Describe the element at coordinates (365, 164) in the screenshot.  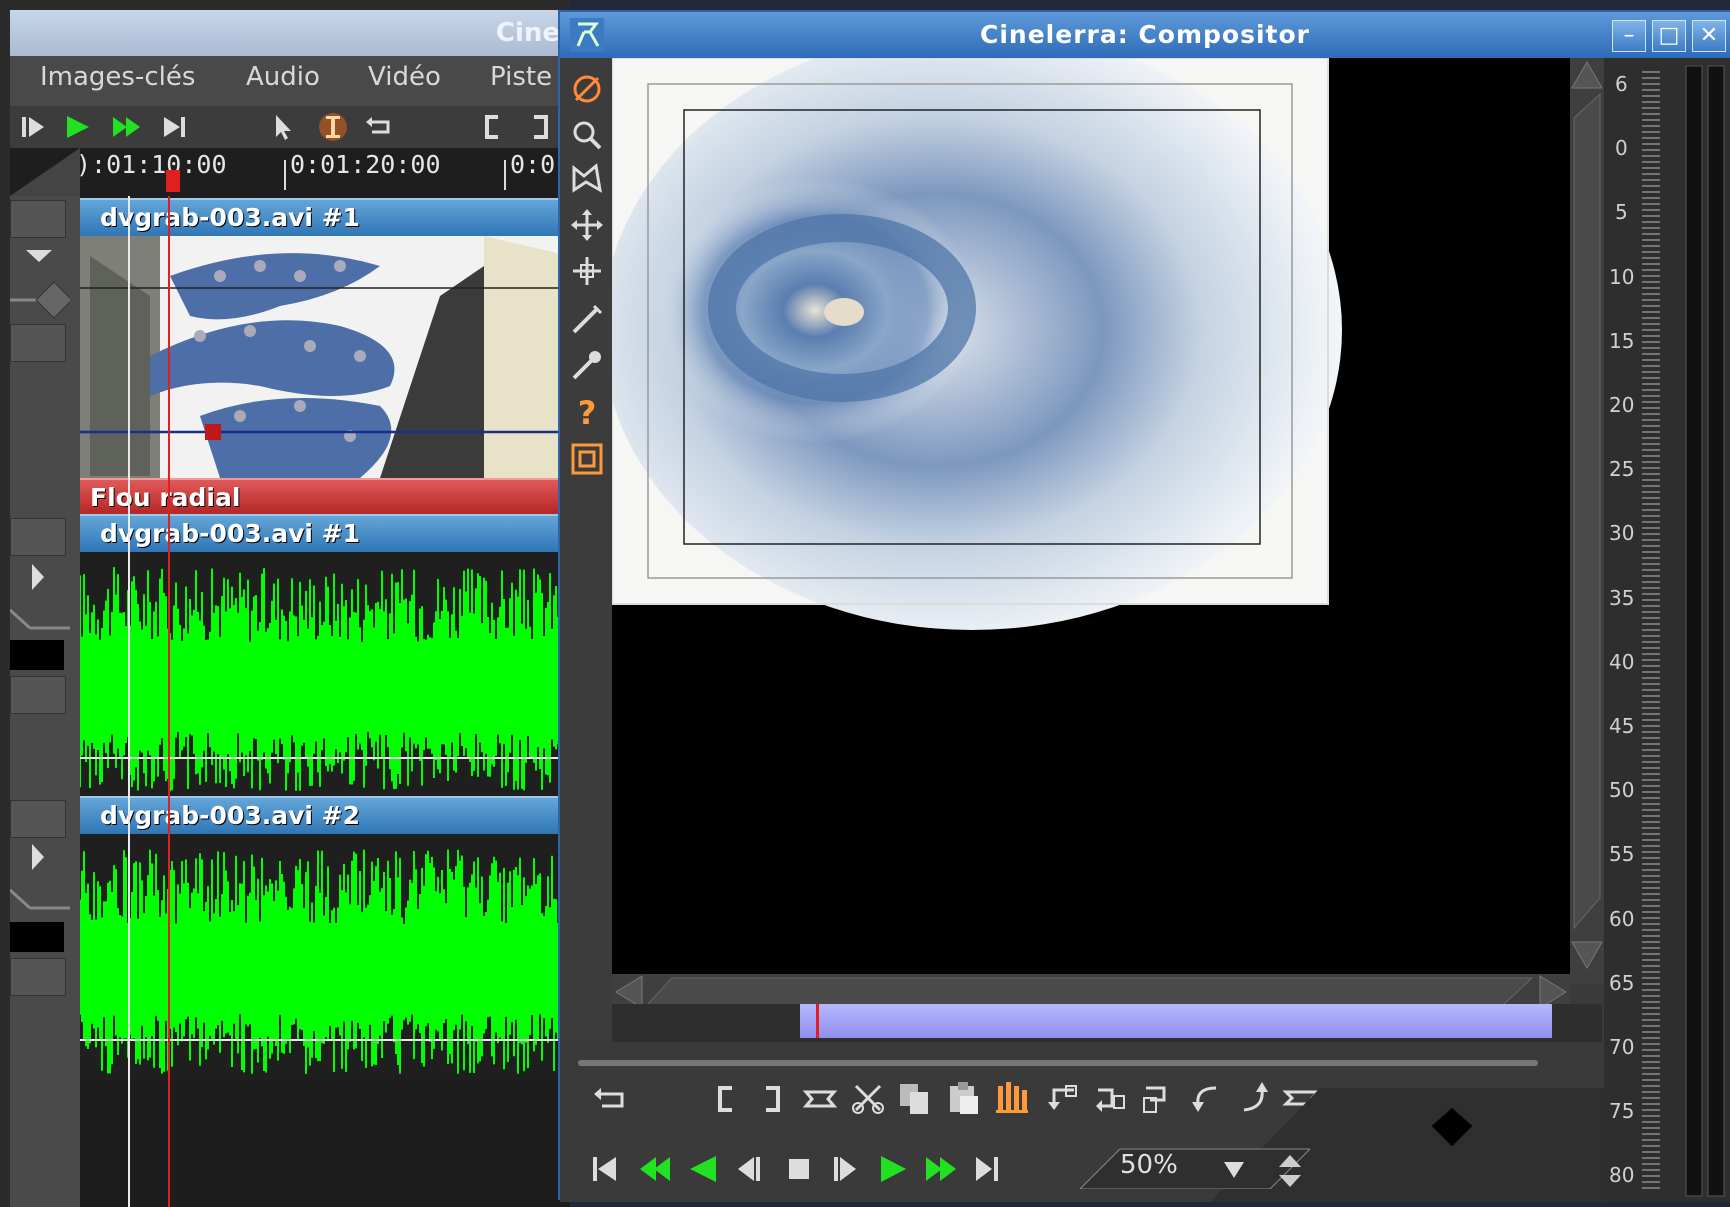
I see `ruler-time-2: 0:01:20:00` at that location.